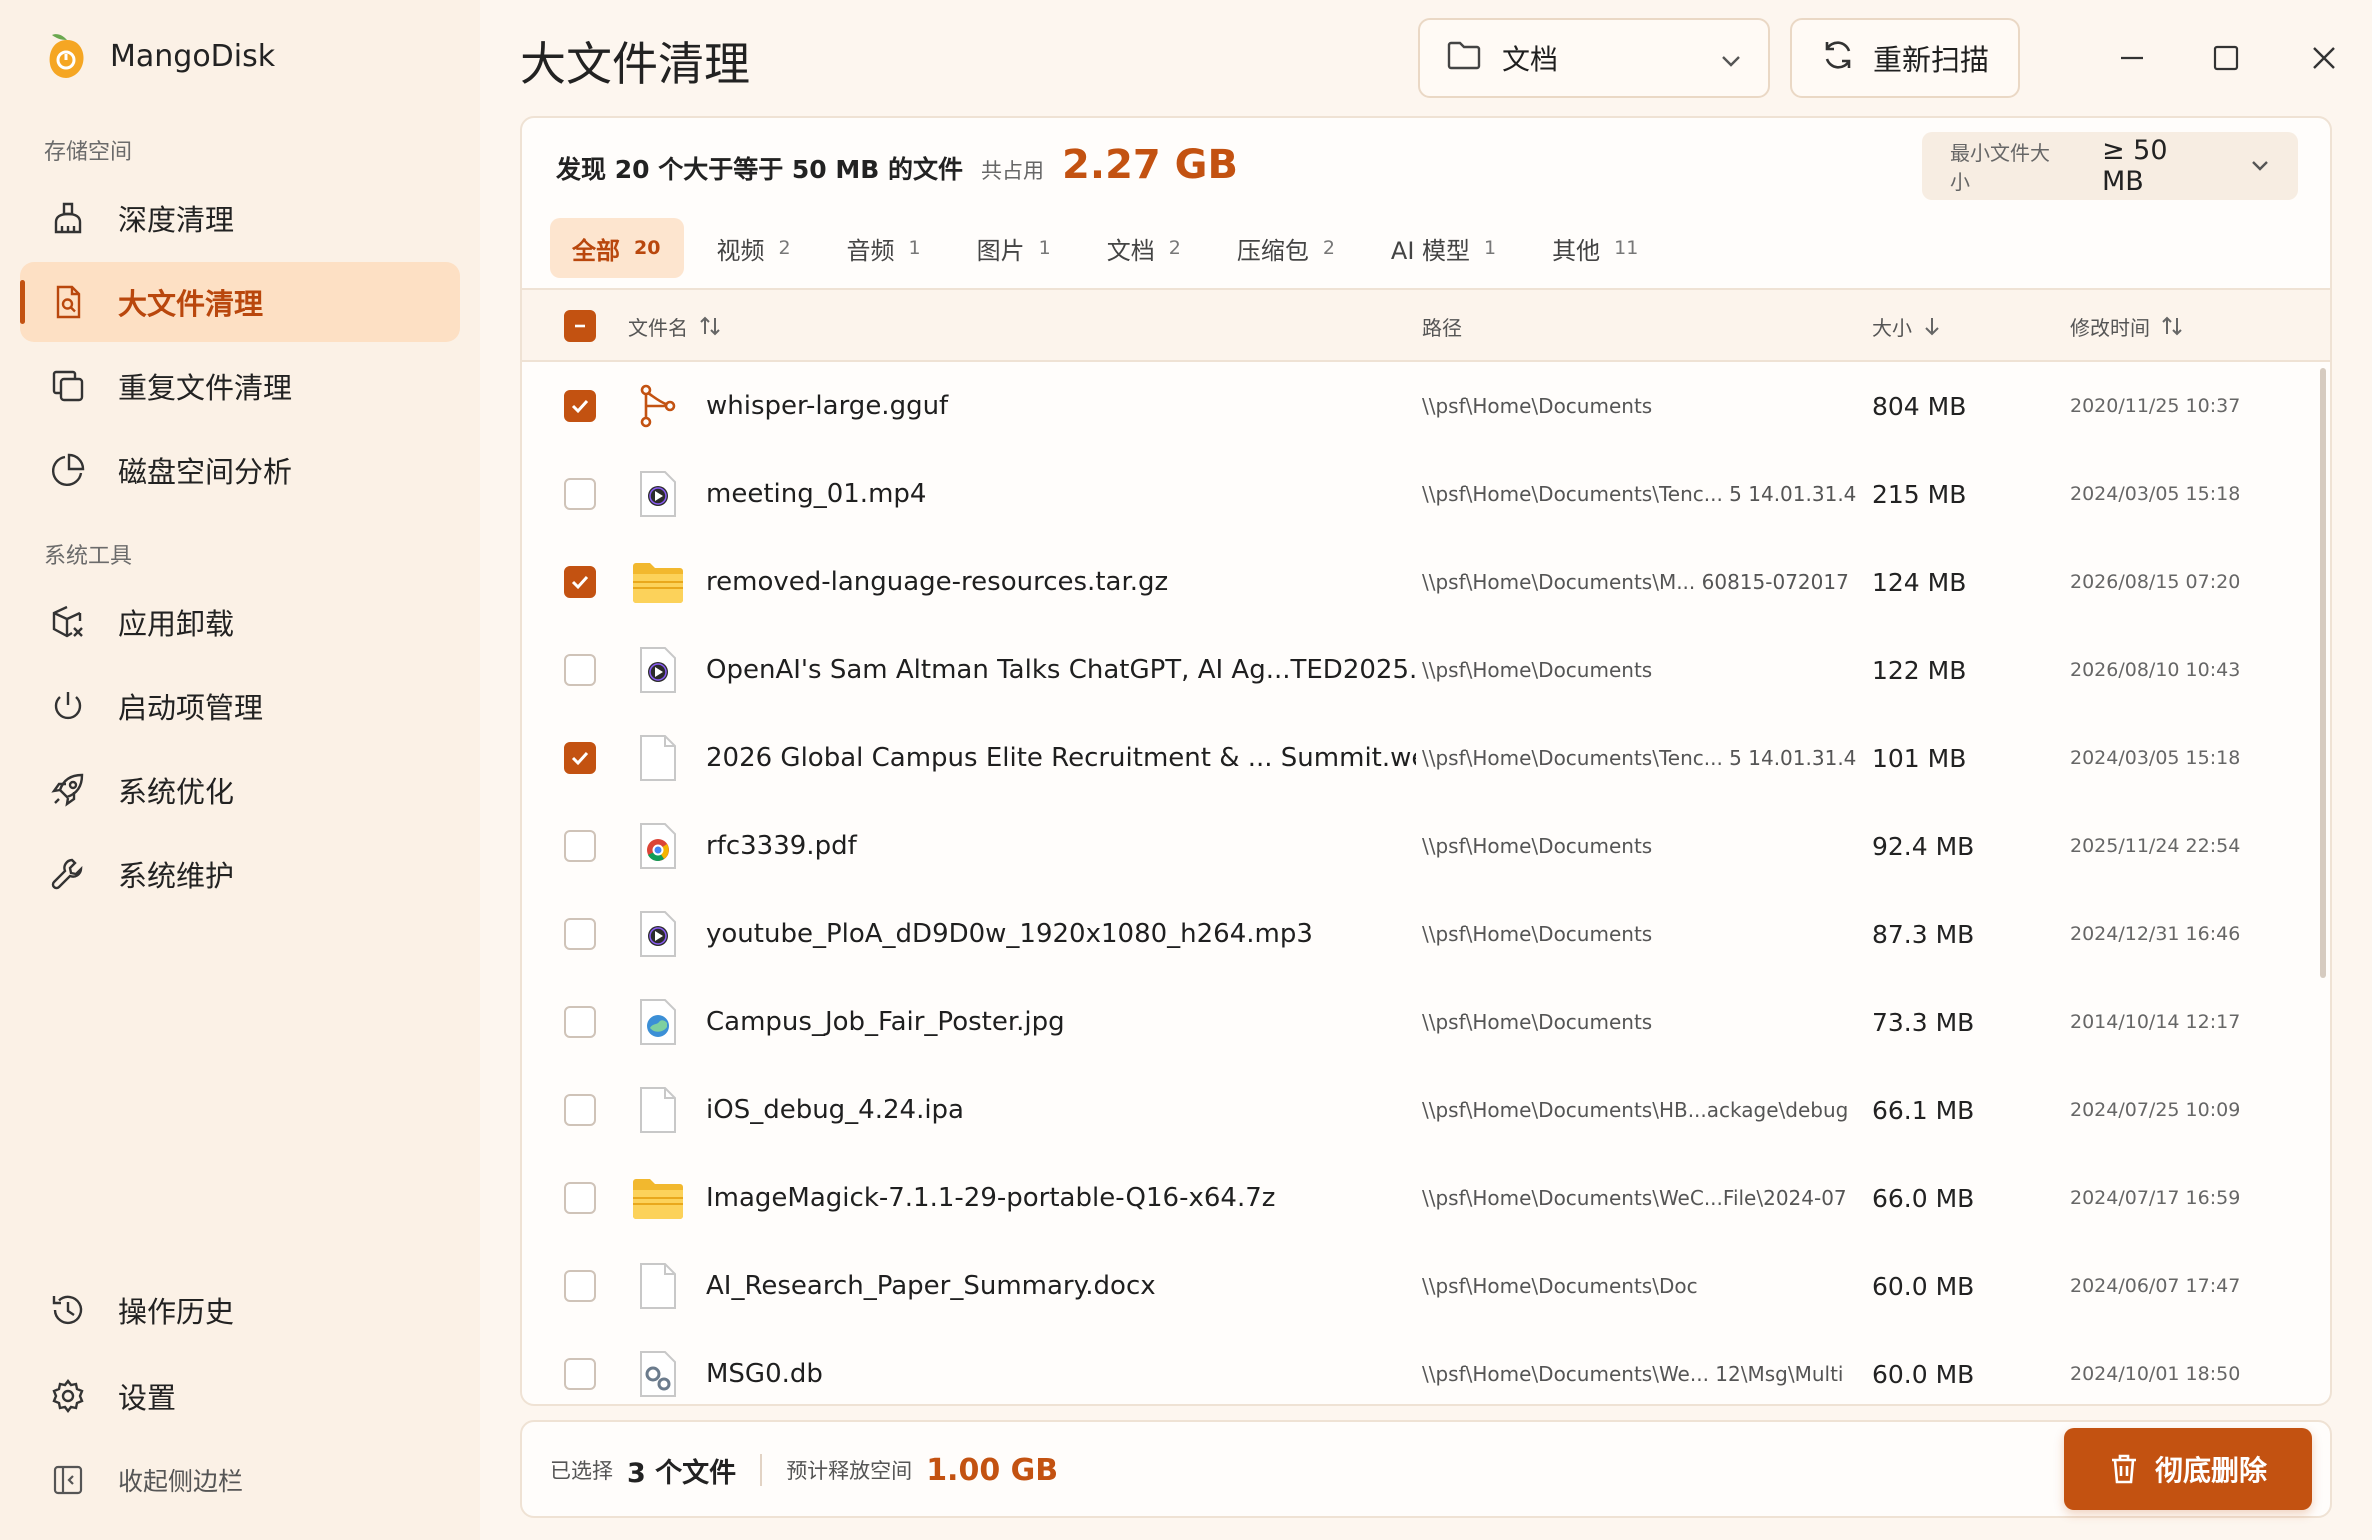 The height and width of the screenshot is (1540, 2372). I want to click on pdf-icon, so click(658, 846).